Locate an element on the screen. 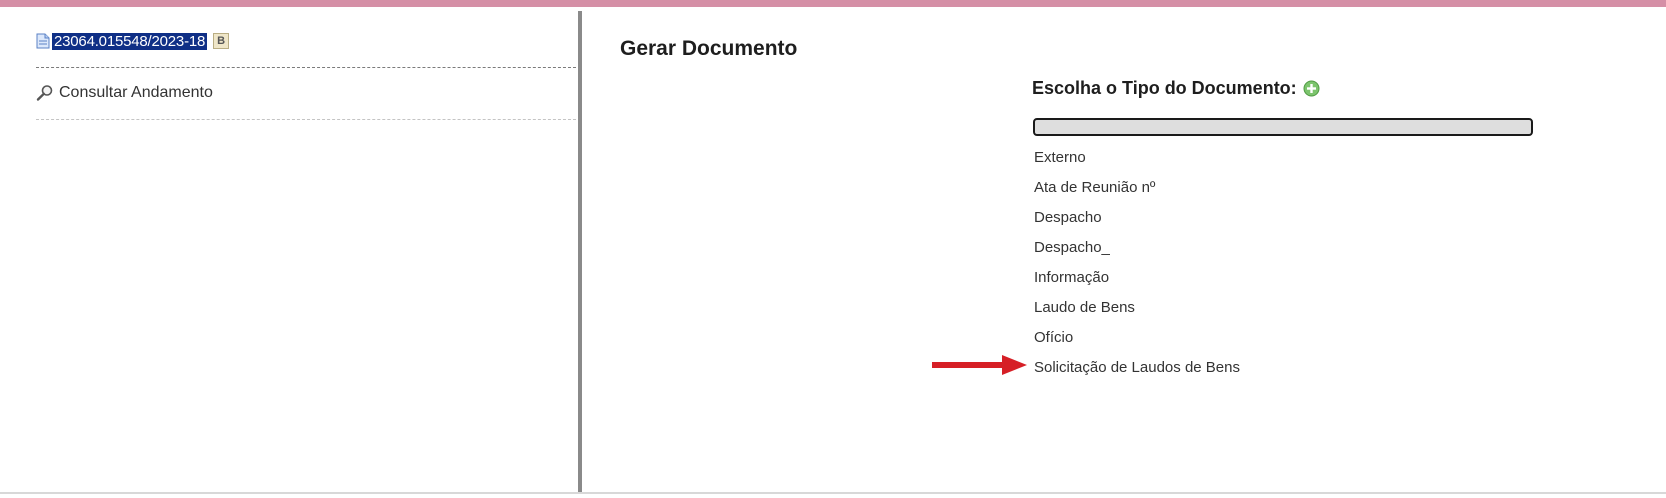 This screenshot has height=498, width=1666. frame-bottom-border is located at coordinates (833, 493).